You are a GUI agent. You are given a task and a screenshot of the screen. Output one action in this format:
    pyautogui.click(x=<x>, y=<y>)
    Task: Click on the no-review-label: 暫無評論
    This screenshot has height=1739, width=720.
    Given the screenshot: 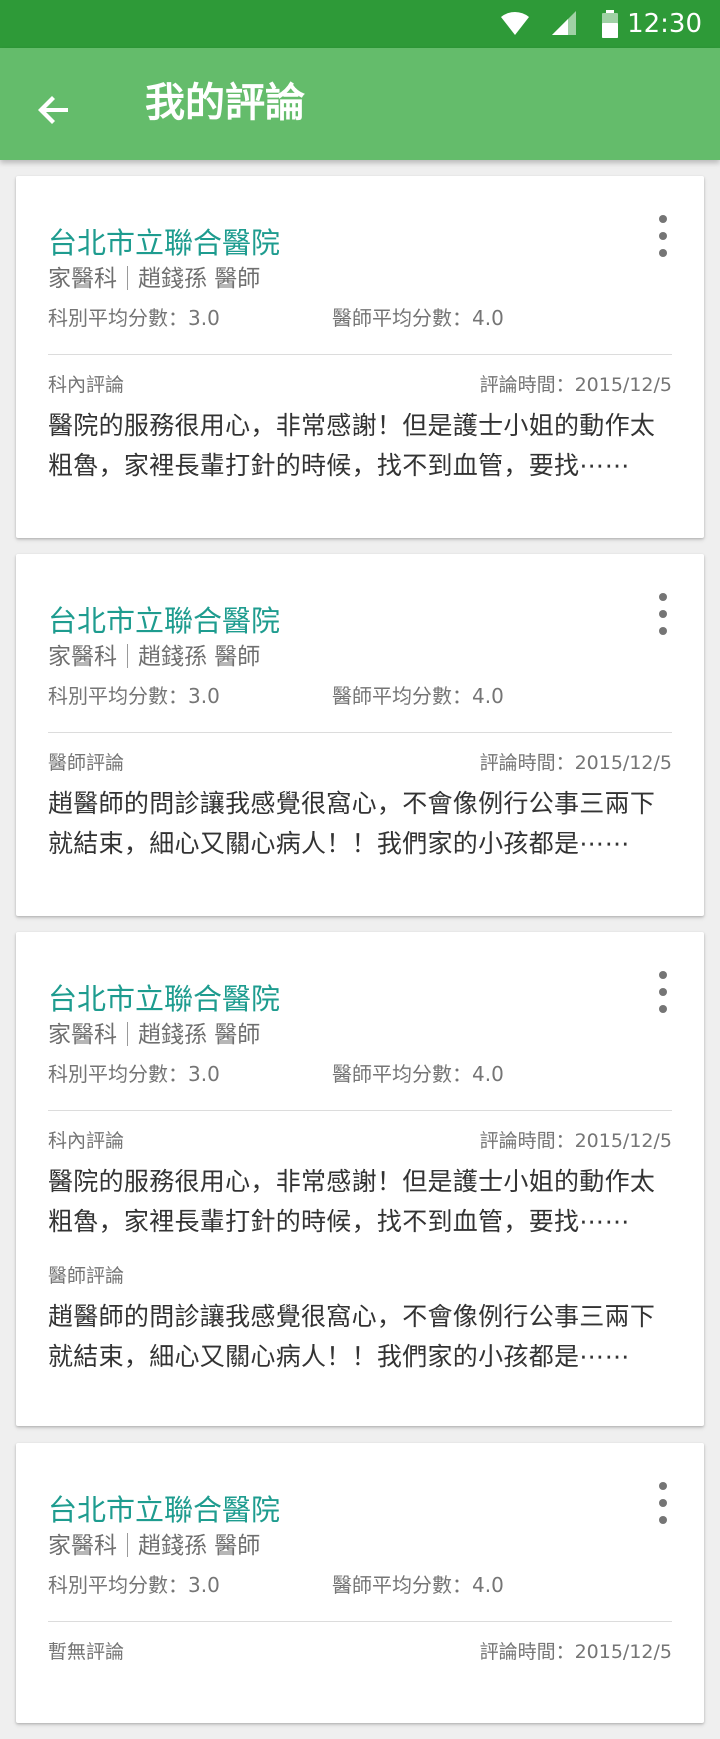 What is the action you would take?
    pyautogui.click(x=86, y=1652)
    